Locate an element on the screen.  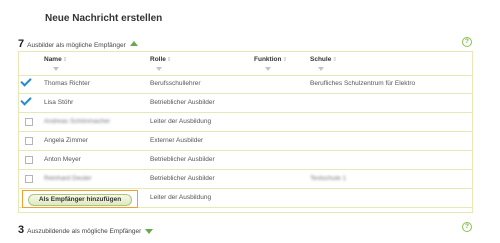
cell-schule: Berufliches Schulzentrum für Elektro is located at coordinates (363, 83).